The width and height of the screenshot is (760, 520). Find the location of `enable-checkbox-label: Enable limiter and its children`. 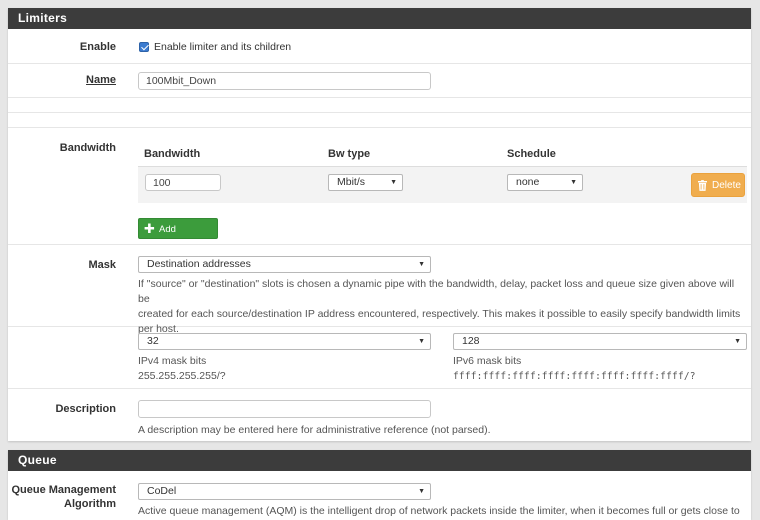

enable-checkbox-label: Enable limiter and its children is located at coordinates (222, 47).